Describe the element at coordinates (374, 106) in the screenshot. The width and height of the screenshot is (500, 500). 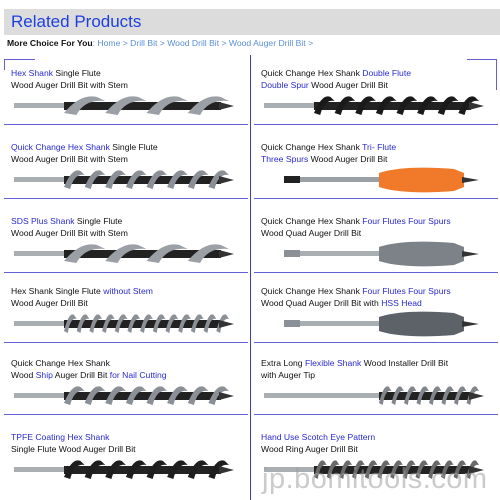
I see `product-image-double-flute-black-auger-bit` at that location.